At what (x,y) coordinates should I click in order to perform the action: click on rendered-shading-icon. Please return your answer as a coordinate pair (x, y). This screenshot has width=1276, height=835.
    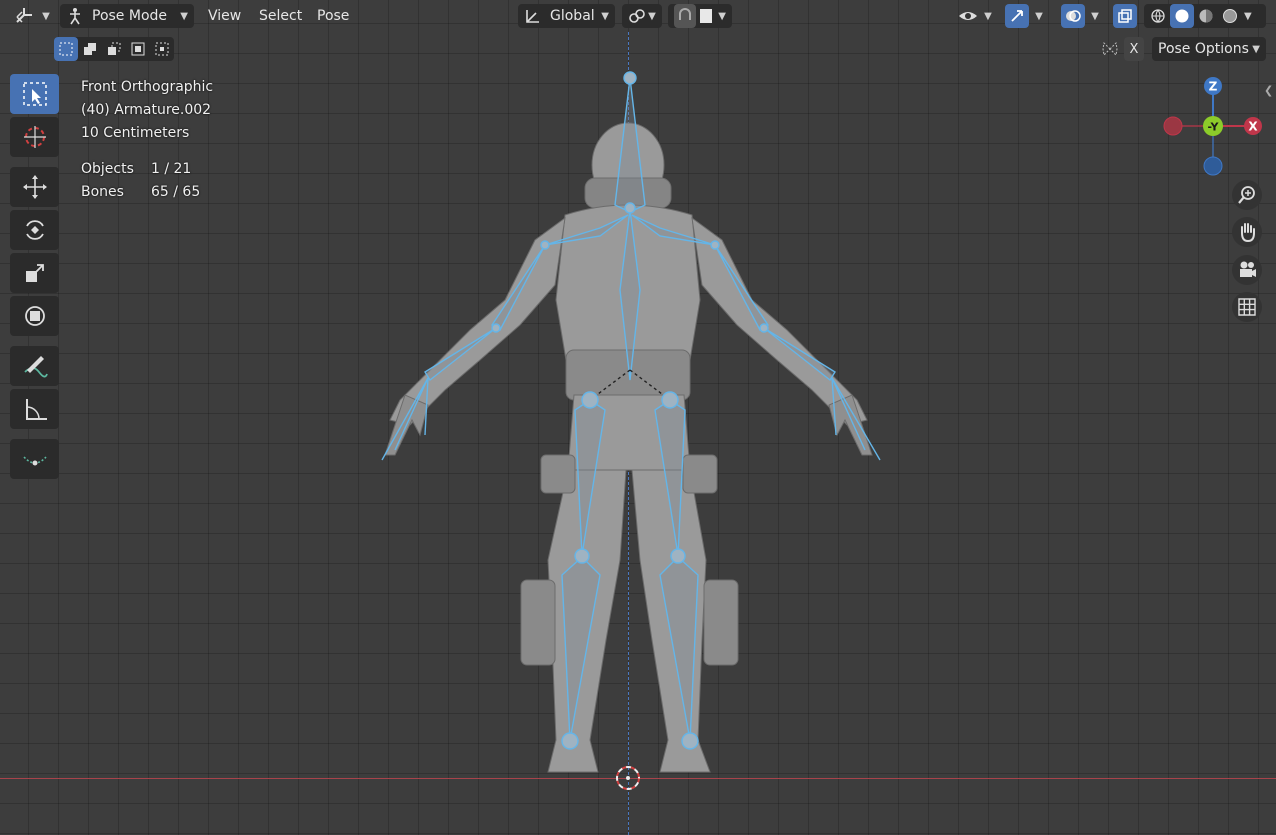
    Looking at the image, I should click on (1230, 16).